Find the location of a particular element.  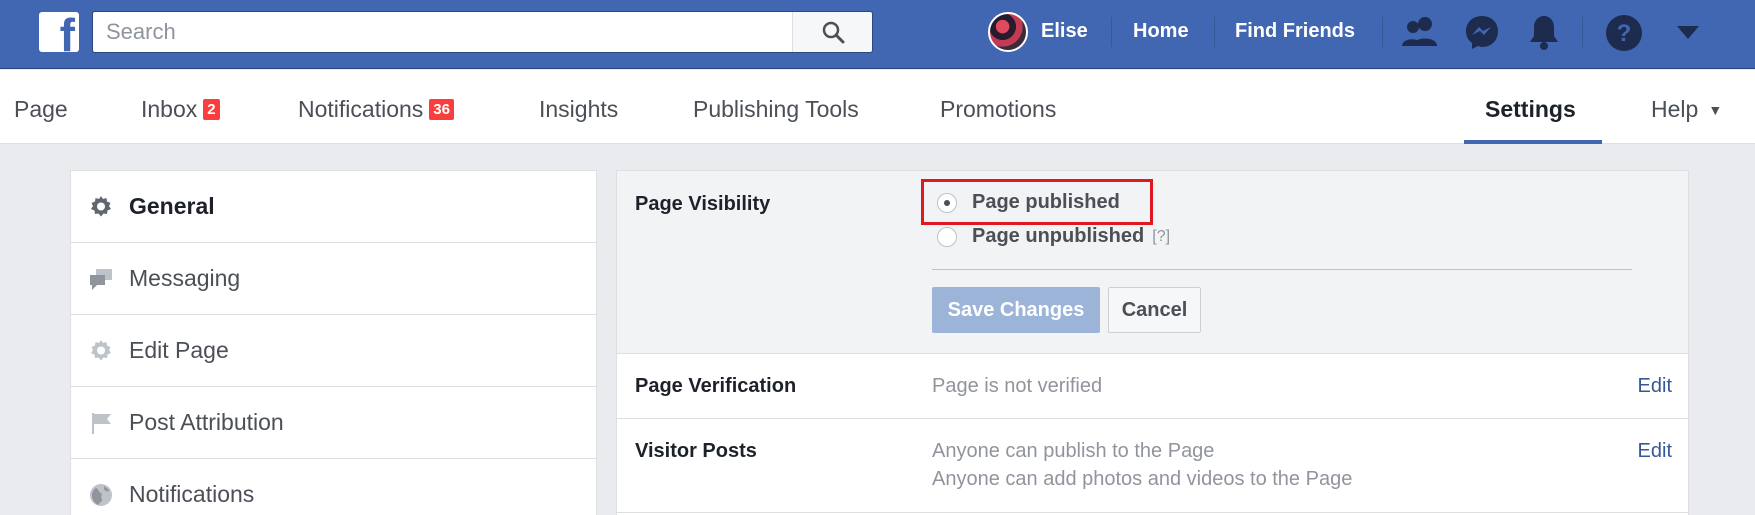

tab-inbox-label: Inbox is located at coordinates (169, 109).